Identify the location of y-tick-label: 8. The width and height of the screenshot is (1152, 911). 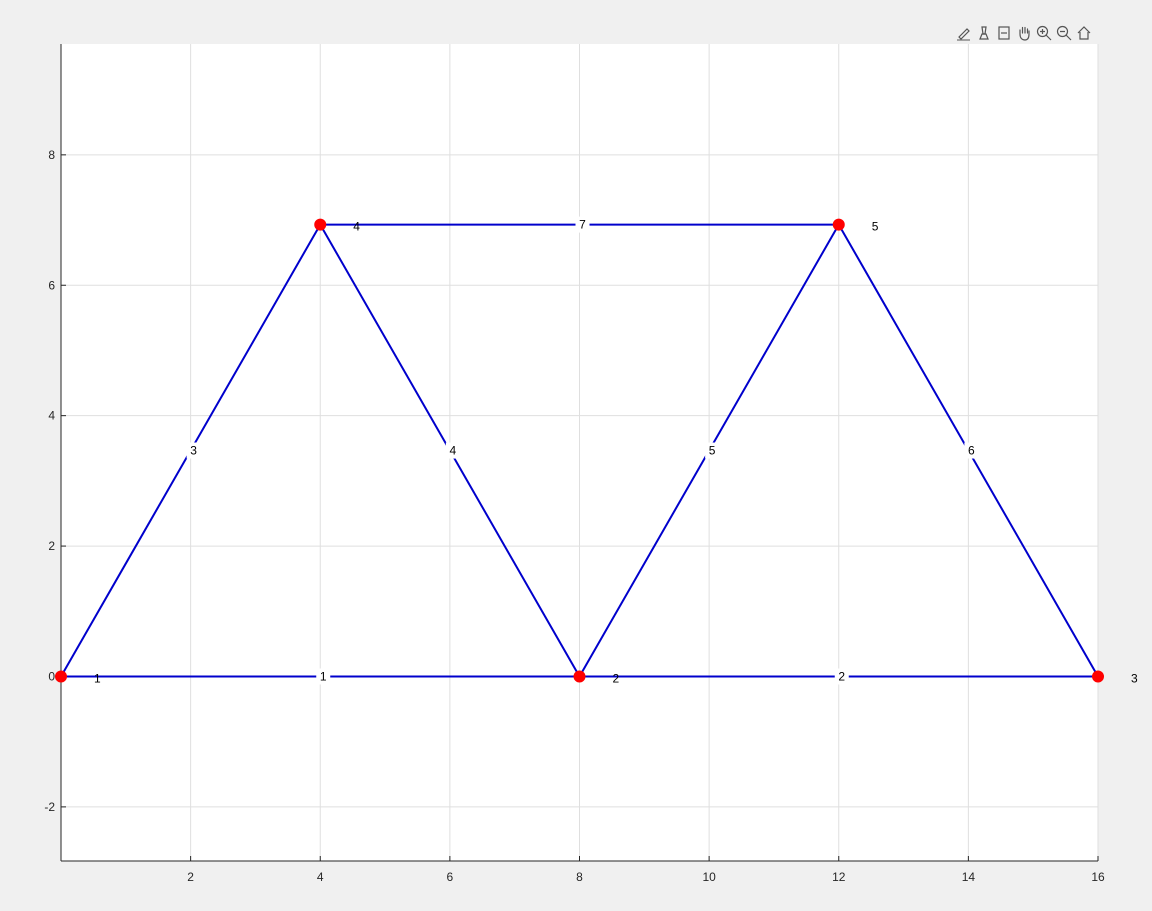
(51, 155).